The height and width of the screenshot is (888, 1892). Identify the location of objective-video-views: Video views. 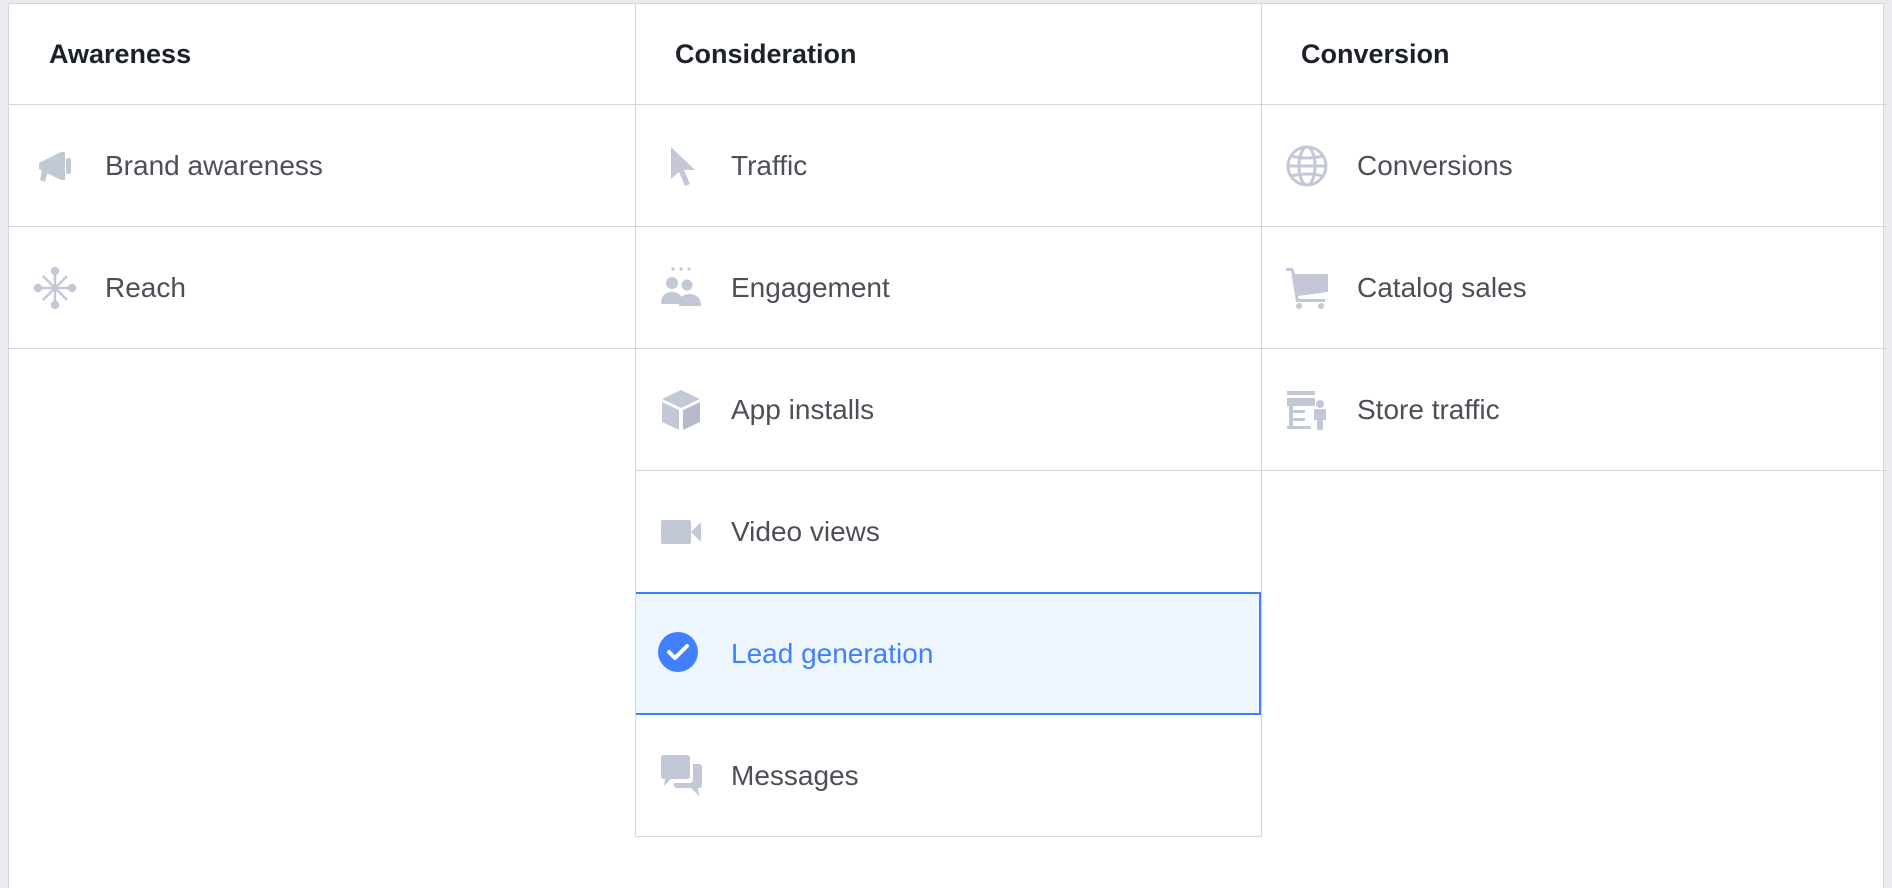
(948, 532).